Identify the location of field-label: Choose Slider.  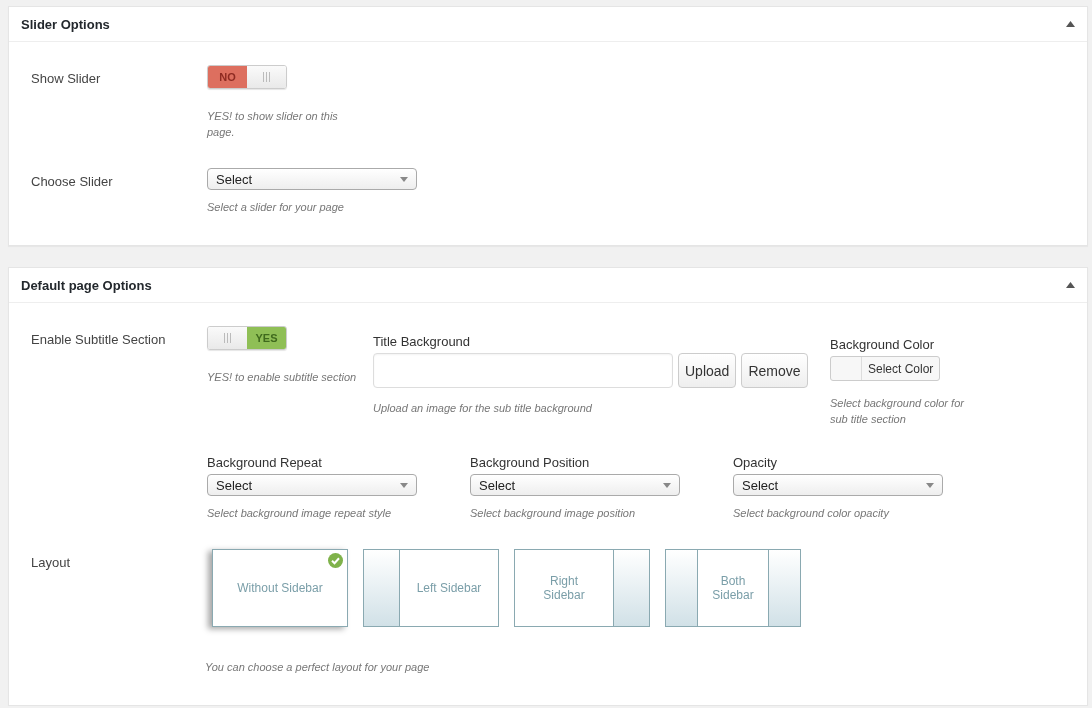
(72, 181).